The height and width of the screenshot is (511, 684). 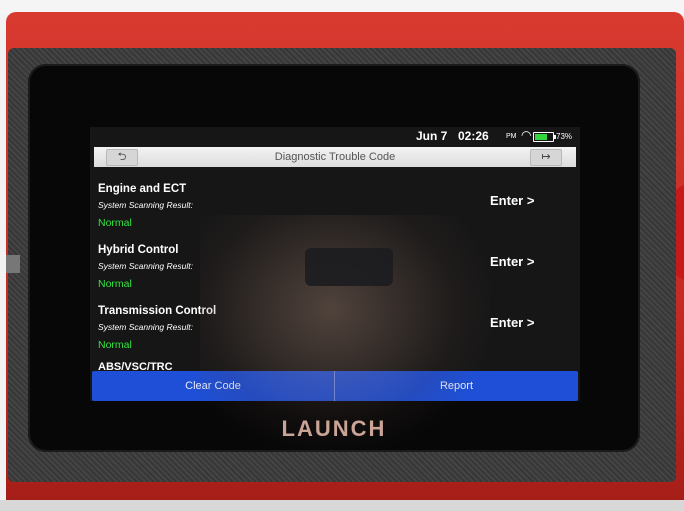 I want to click on reflected-phone, so click(x=349, y=267).